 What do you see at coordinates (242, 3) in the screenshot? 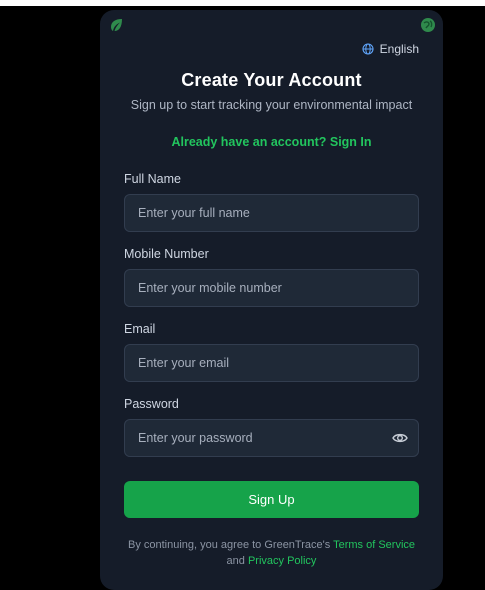
I see `browser-top-strip` at bounding box center [242, 3].